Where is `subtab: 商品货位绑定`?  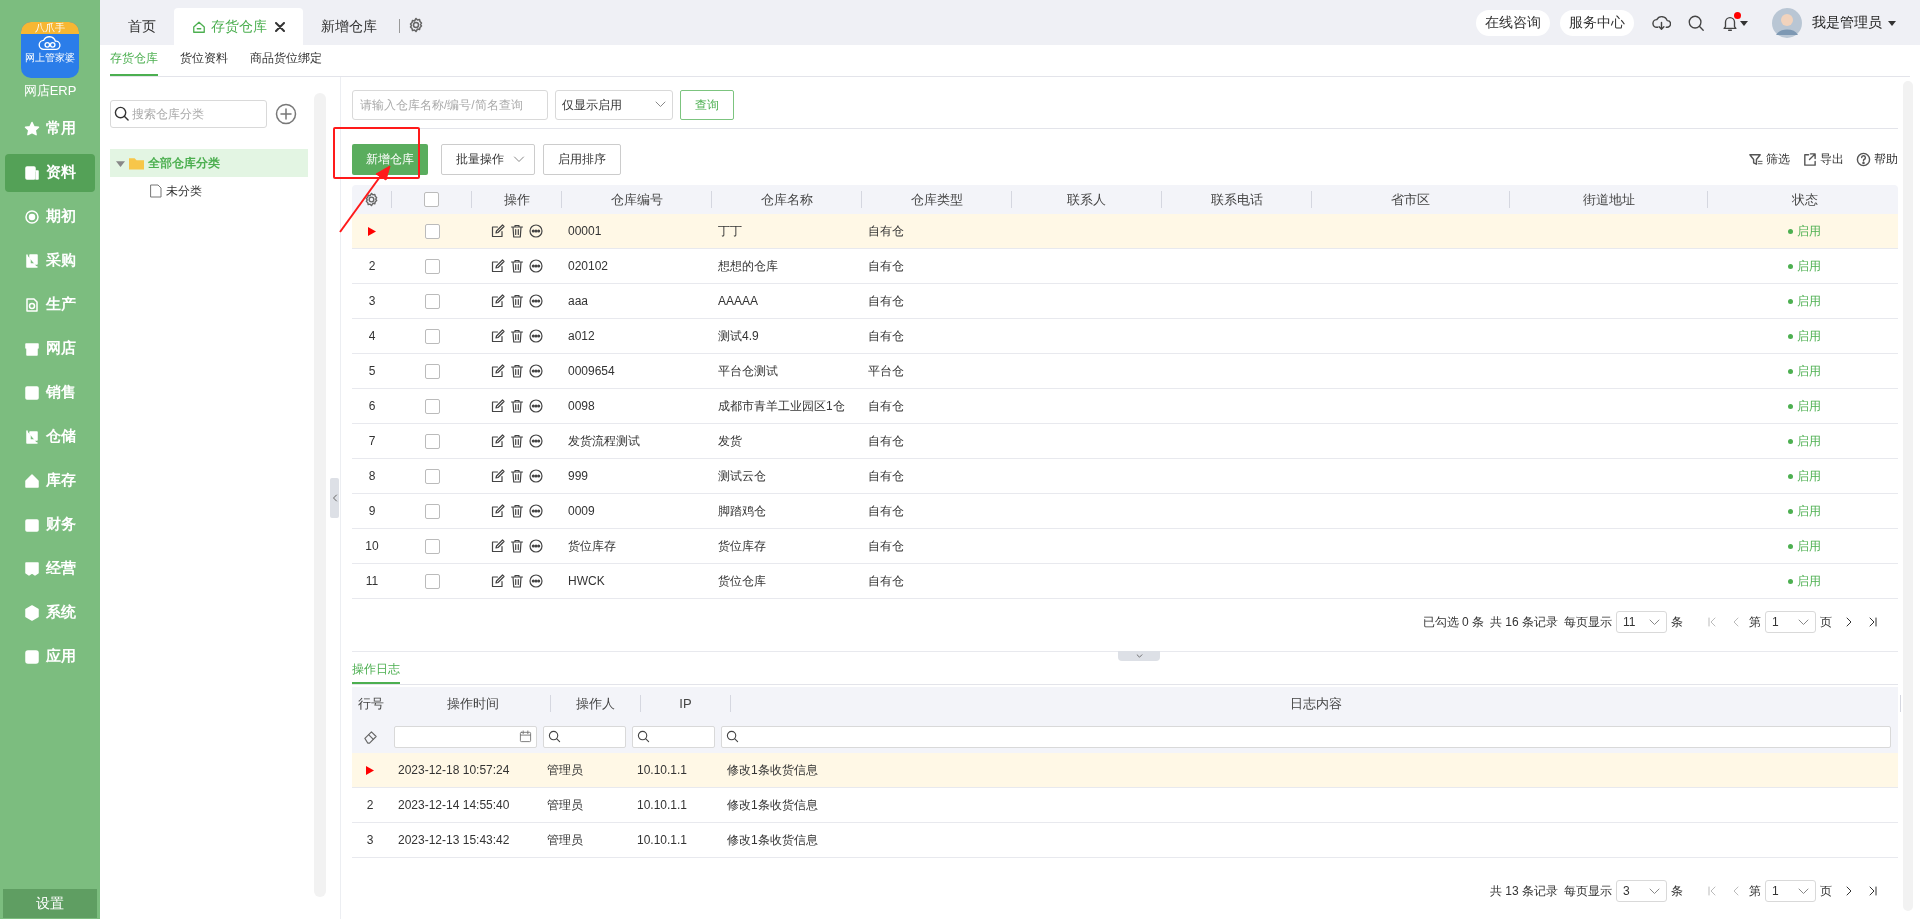
subtab: 商品货位绑定 is located at coordinates (286, 62).